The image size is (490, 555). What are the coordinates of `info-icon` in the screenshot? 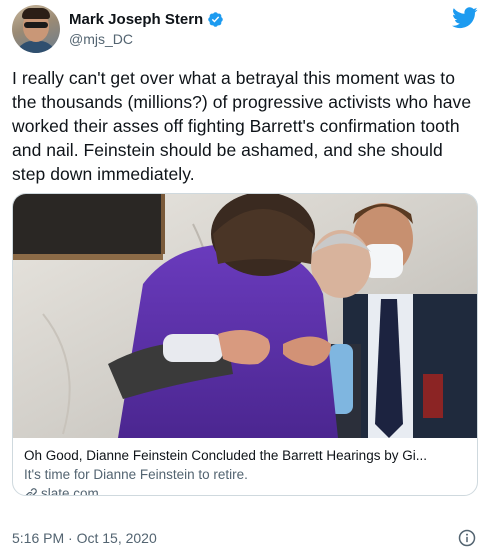 It's located at (467, 538).